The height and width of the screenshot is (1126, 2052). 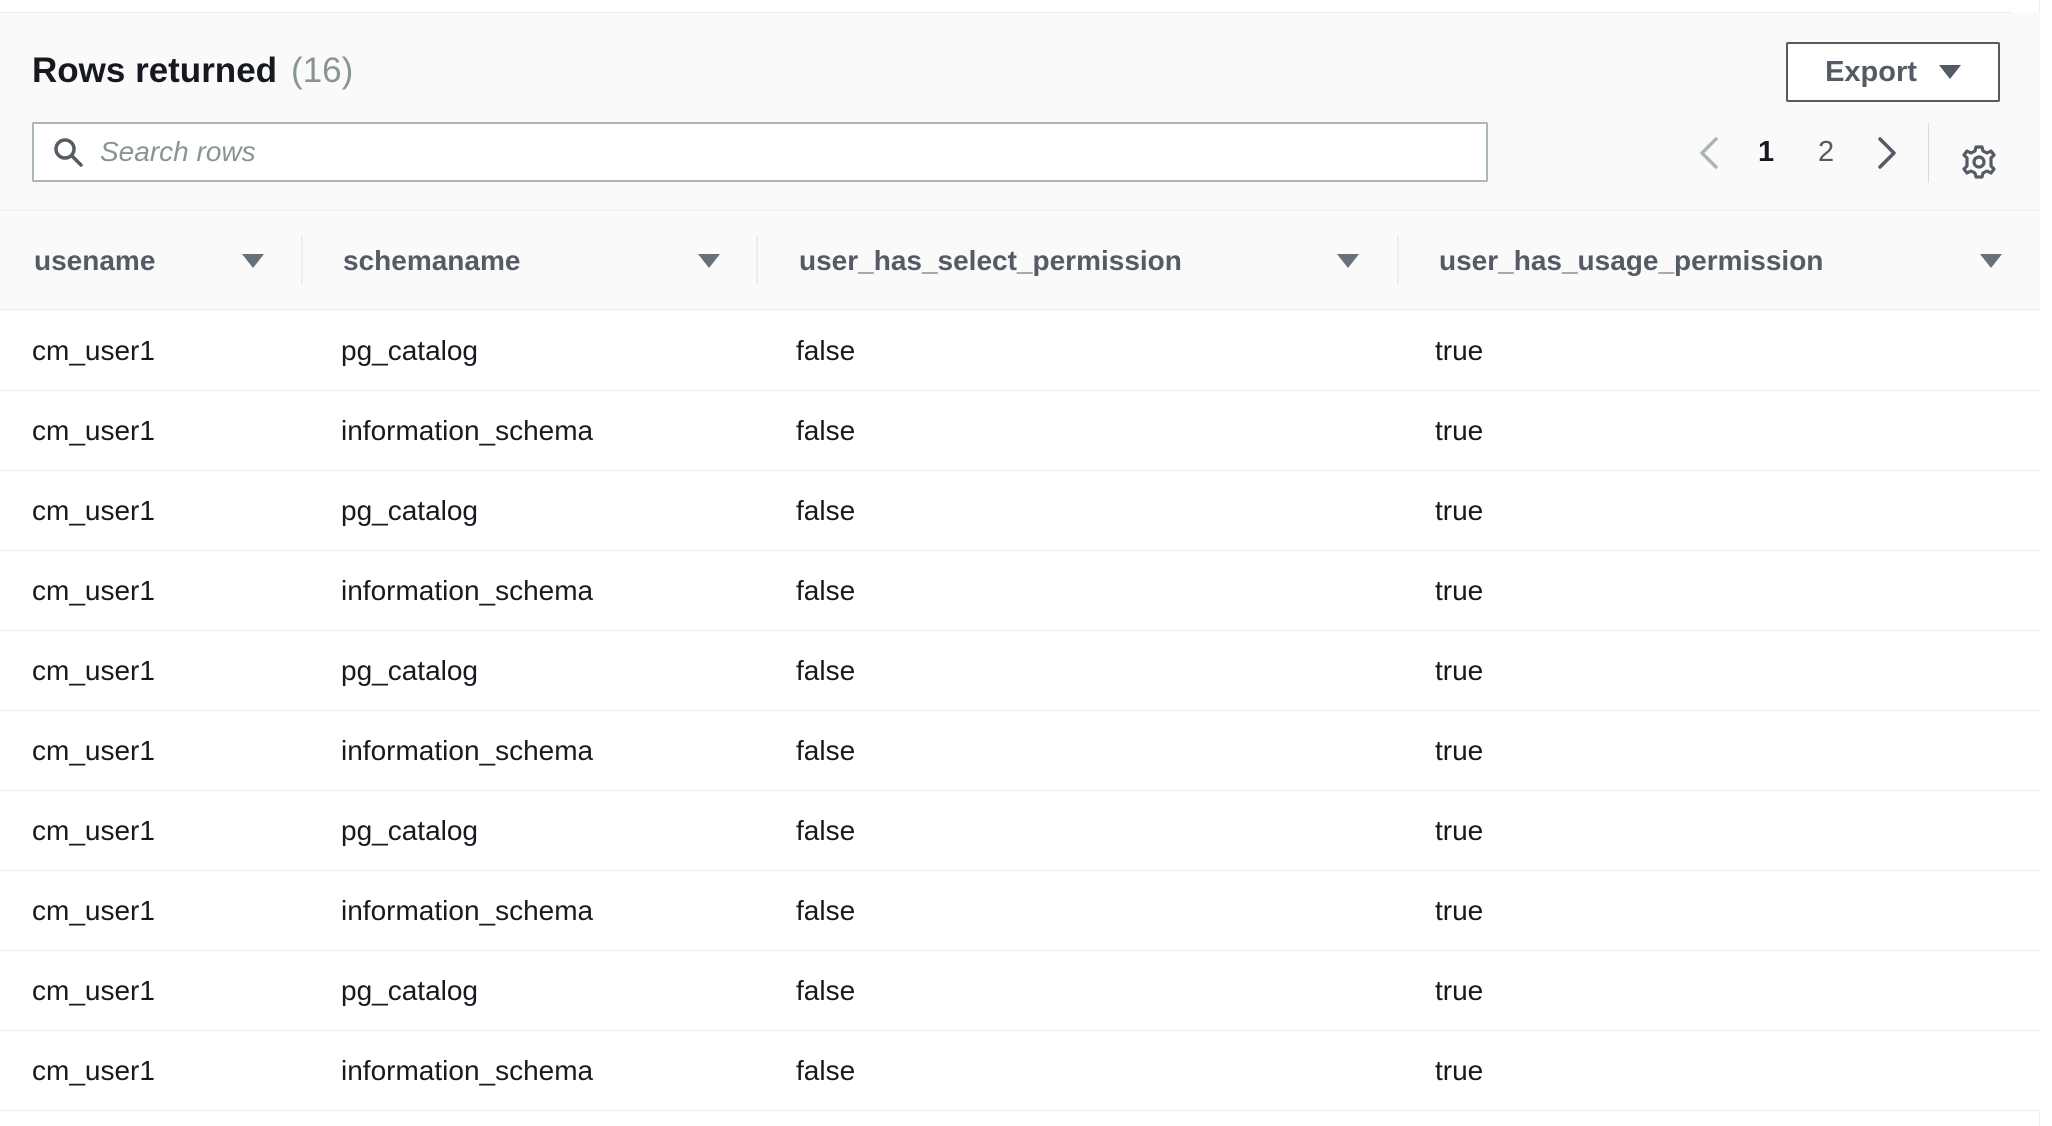 I want to click on column-label: usename, so click(x=95, y=260).